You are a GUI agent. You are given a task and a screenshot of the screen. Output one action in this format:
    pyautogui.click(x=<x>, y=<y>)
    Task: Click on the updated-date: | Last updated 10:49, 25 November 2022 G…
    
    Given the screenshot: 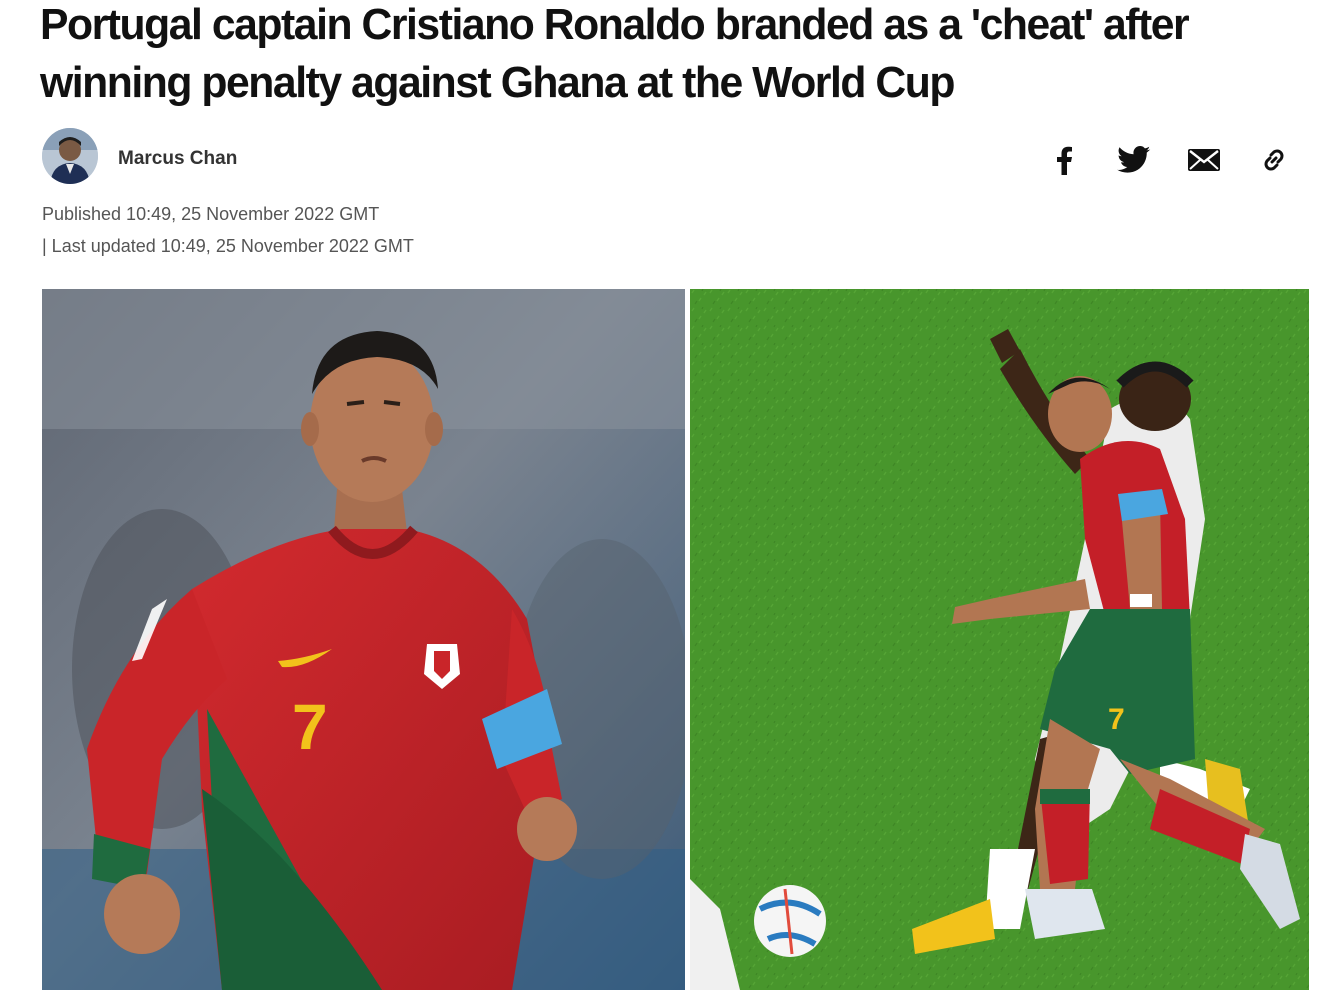 What is the action you would take?
    pyautogui.click(x=228, y=246)
    